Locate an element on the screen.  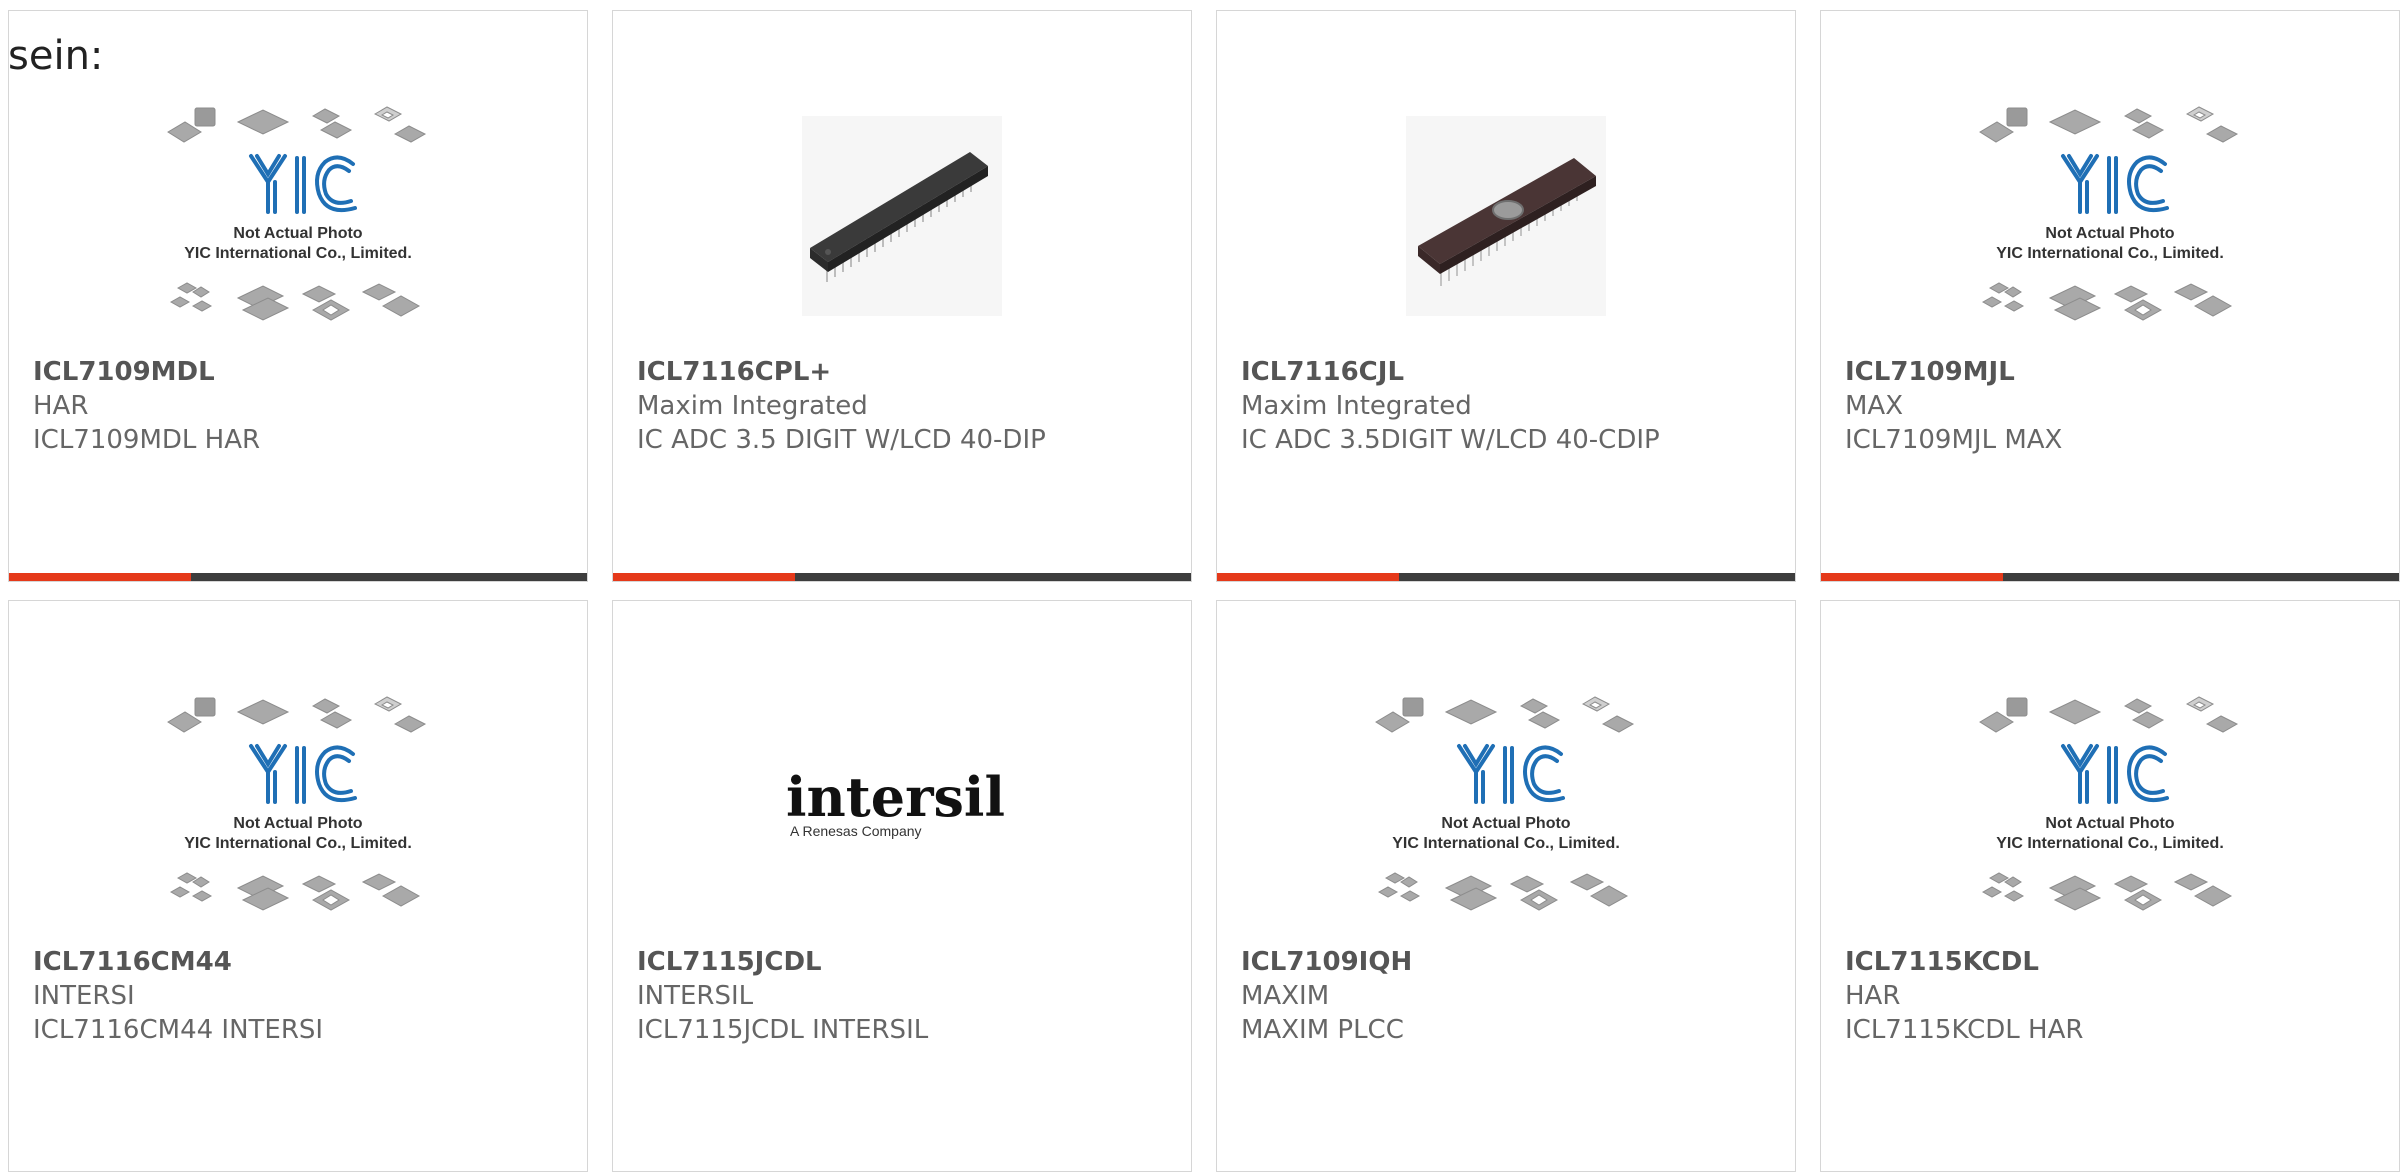
product-info: ICL7109MDL HAR ICL7109MDL HAR is located at coordinates (302, 406).